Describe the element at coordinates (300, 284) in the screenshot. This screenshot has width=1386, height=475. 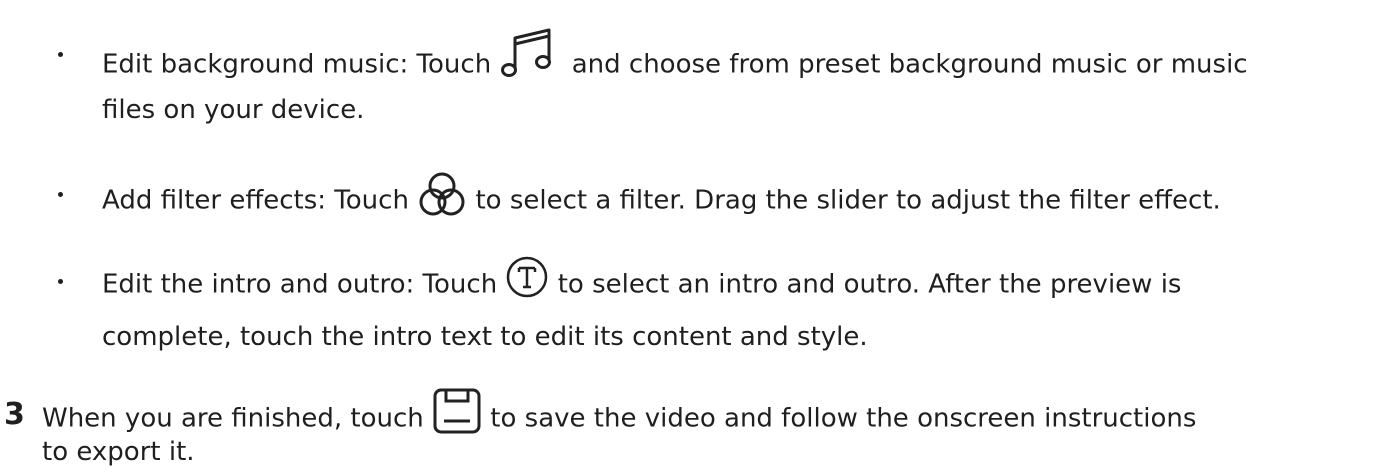
I see `instruction-text: Edit the intro and outro: Touch` at that location.